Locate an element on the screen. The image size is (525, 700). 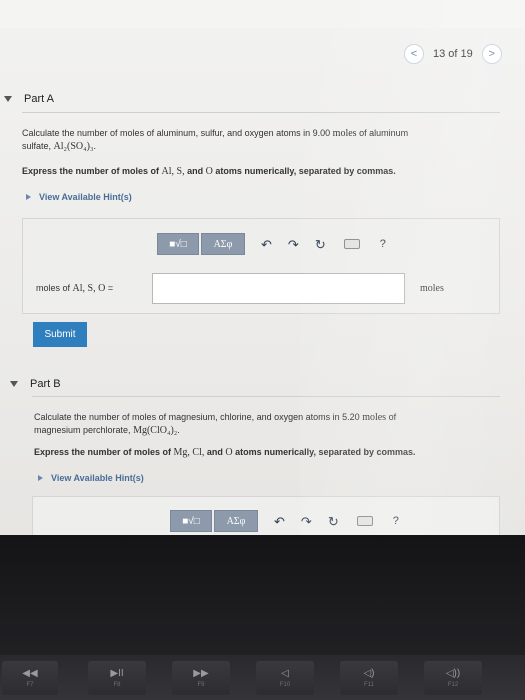
part-a-answer-input is located at coordinates (278, 288).